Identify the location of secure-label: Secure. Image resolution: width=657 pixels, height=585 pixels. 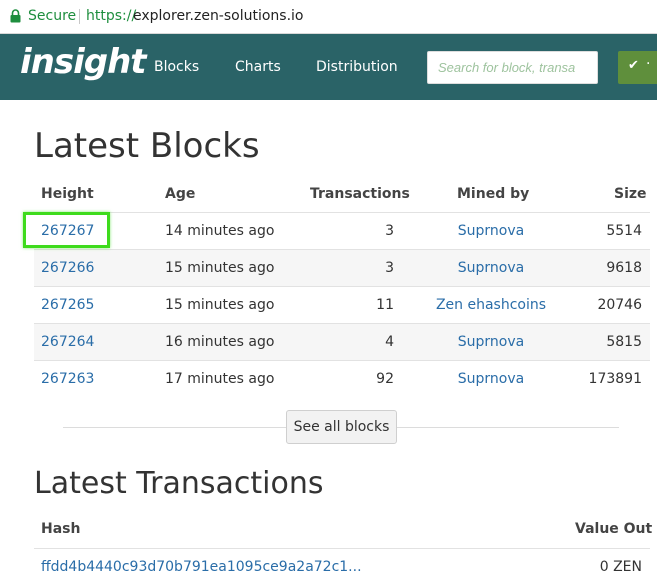
(52, 16).